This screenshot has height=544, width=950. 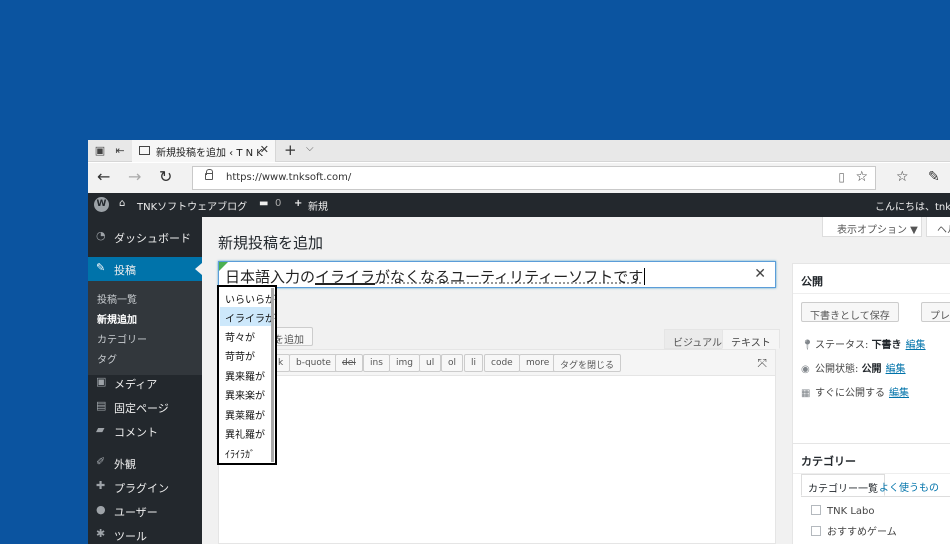 What do you see at coordinates (519, 205) in the screenshot?
I see `wp-admin-bar: W ⌂ TNKソフトウェアブログ ▬ 0 + 新規 こんにちは、tnks` at bounding box center [519, 205].